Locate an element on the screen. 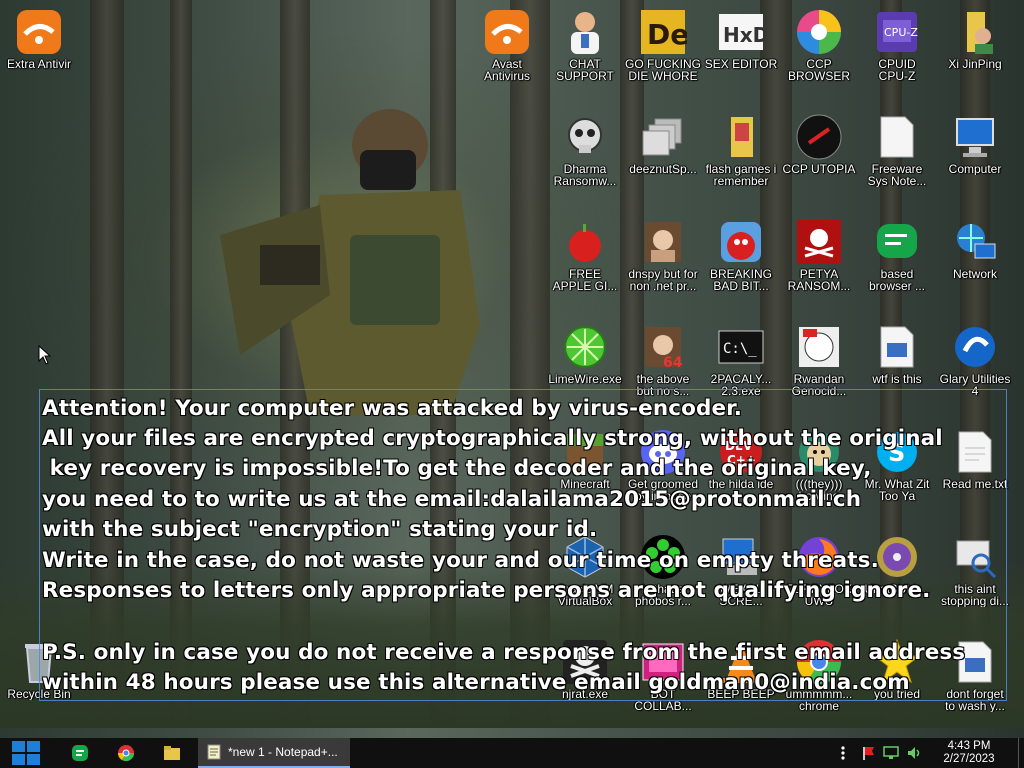  hxd-icon: HxD is located at coordinates (743, 32).